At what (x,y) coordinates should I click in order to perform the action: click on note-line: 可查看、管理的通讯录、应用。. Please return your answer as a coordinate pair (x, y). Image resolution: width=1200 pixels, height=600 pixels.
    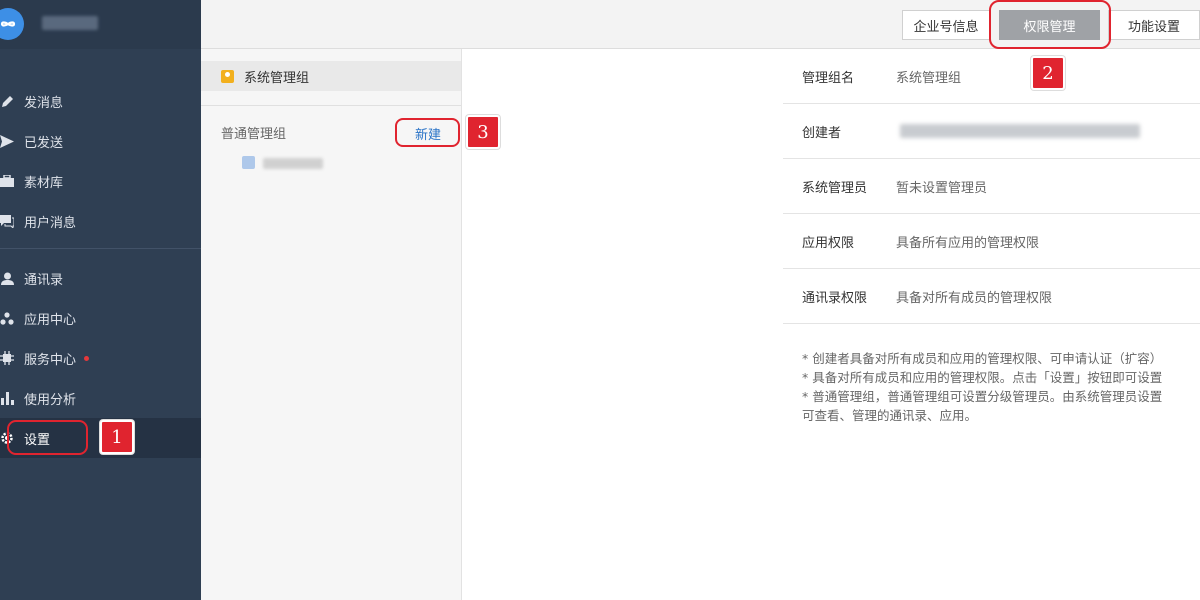
    Looking at the image, I should click on (890, 415).